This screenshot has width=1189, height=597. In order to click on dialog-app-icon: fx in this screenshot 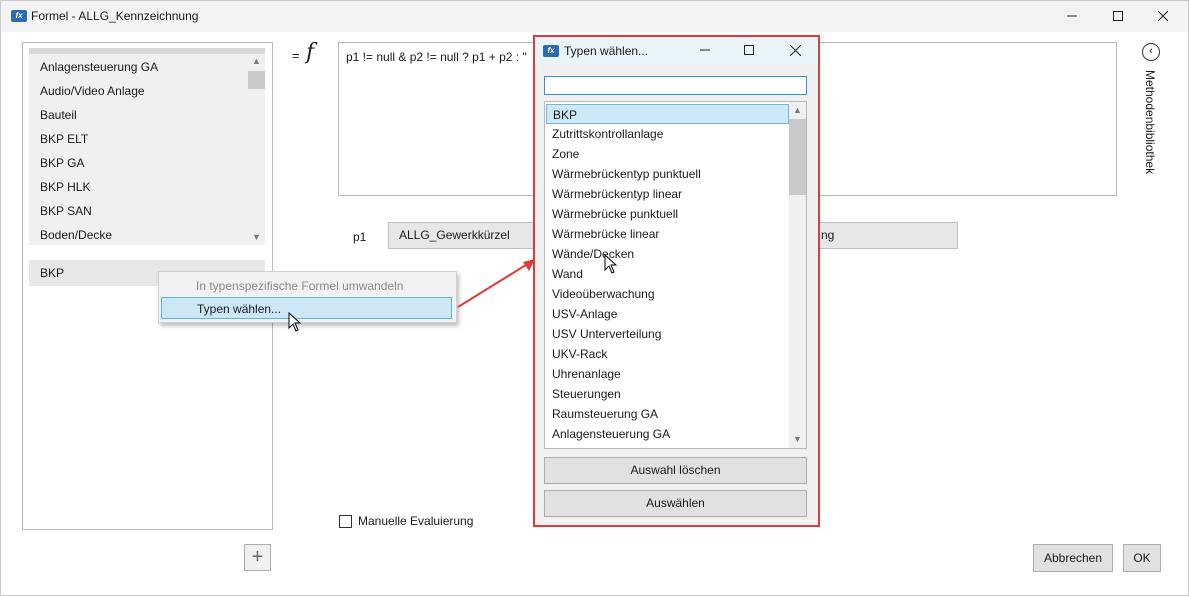, I will do `click(551, 51)`.